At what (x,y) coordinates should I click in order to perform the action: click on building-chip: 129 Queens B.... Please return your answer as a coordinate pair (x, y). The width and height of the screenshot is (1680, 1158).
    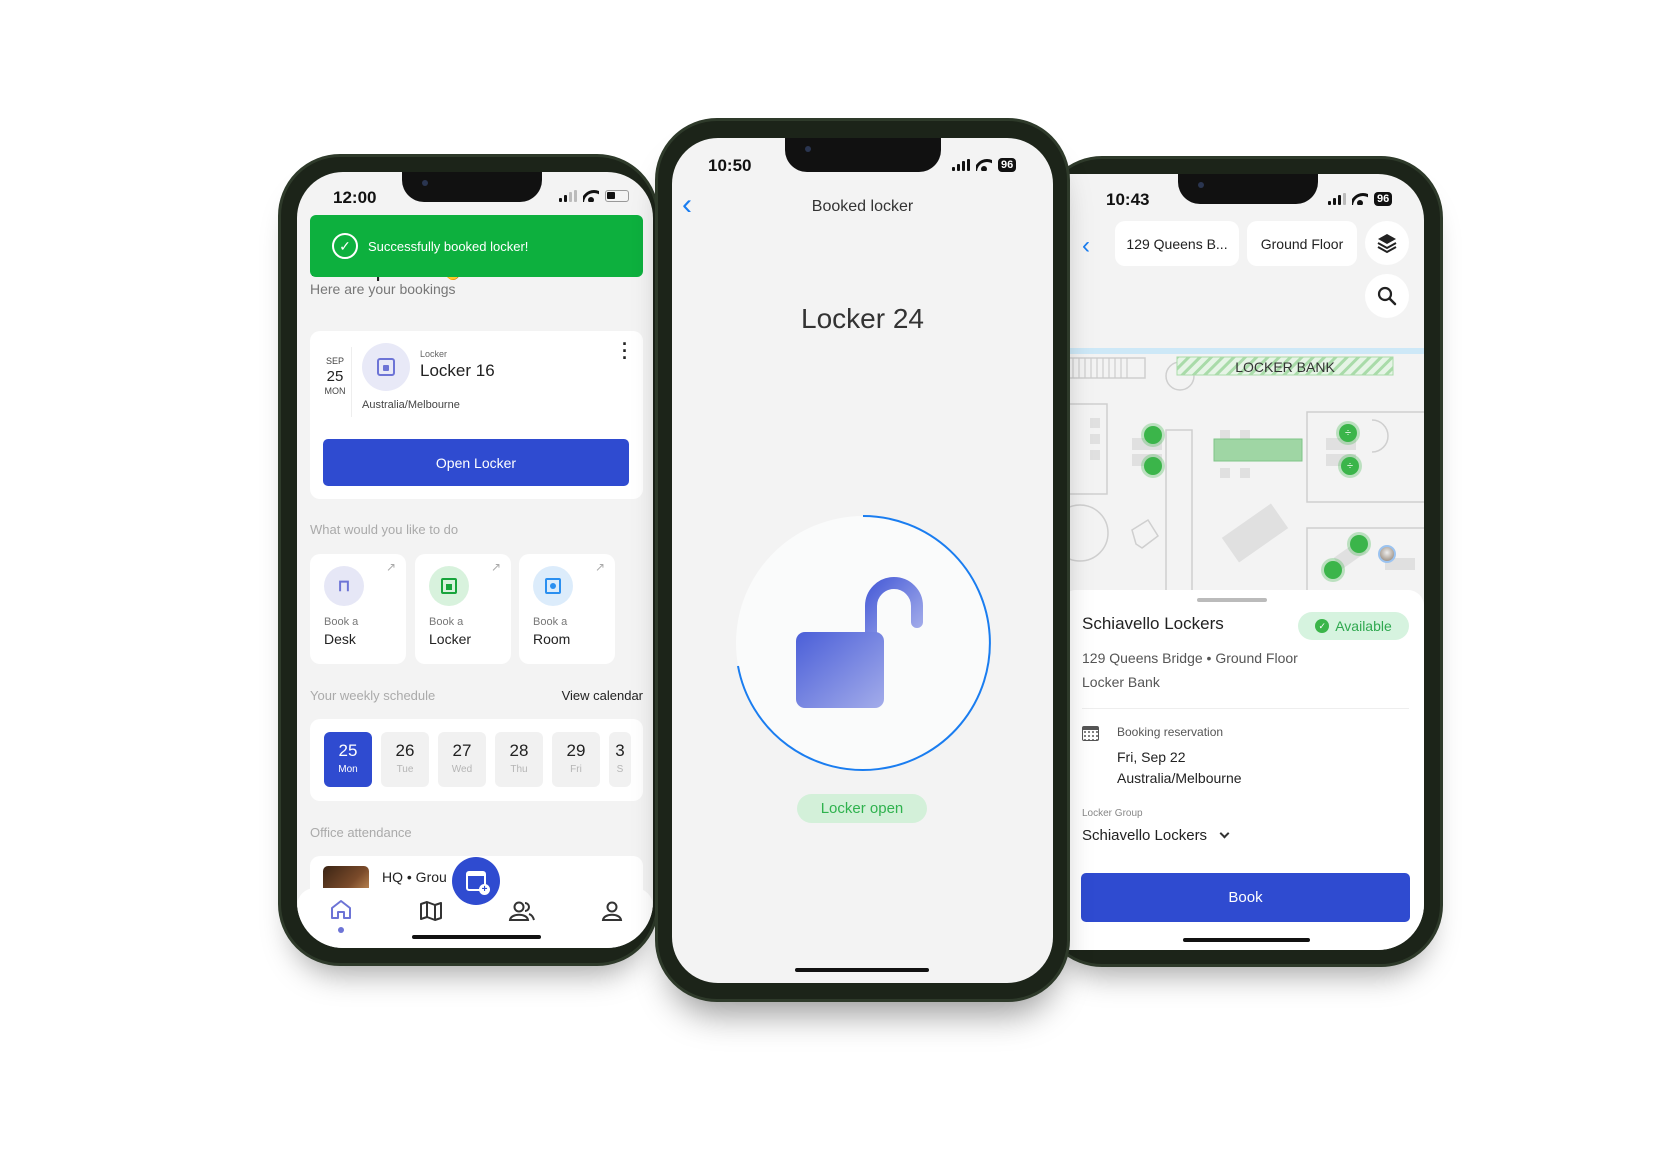
    Looking at the image, I should click on (1177, 243).